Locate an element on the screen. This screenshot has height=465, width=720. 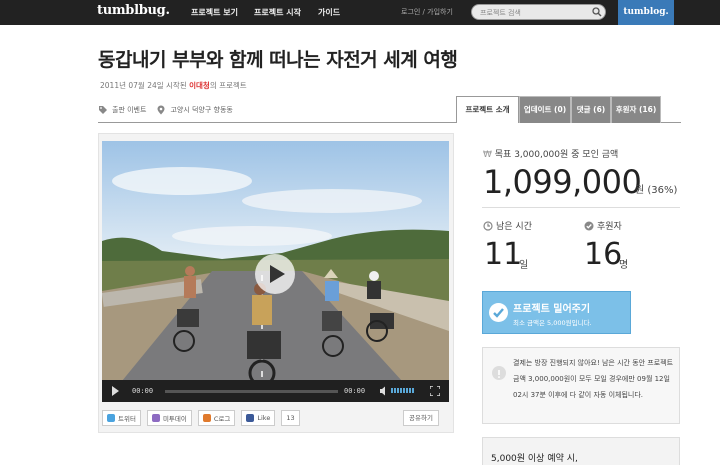
like-count-value: 13 is located at coordinates (290, 418).